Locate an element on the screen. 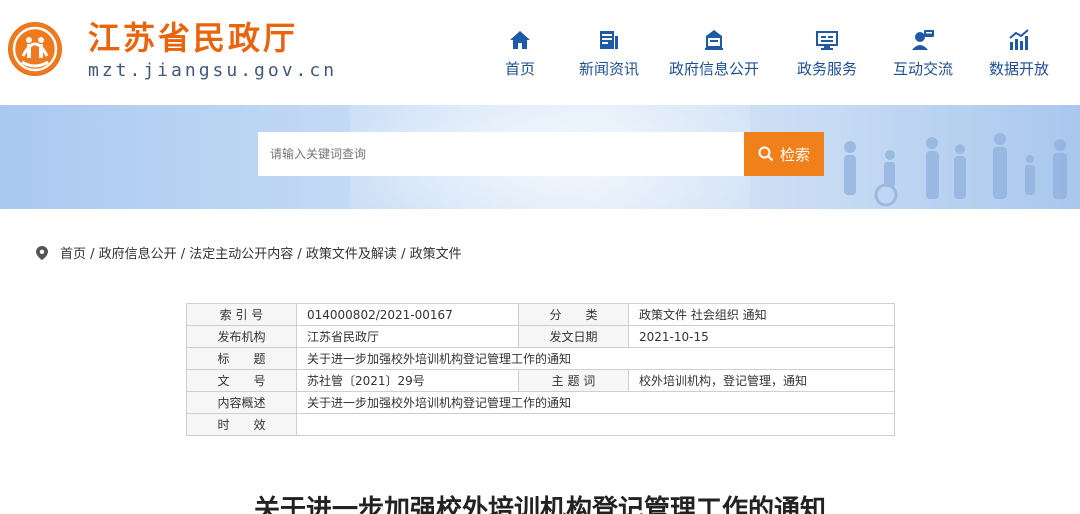 This screenshot has width=1080, height=514. location-pin-icon is located at coordinates (42, 252).